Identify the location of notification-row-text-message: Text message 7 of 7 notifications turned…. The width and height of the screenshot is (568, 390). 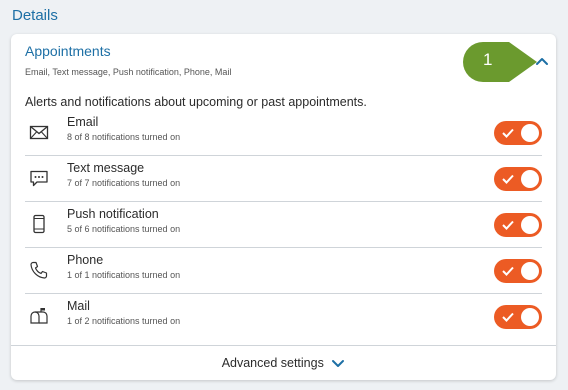
(283, 179).